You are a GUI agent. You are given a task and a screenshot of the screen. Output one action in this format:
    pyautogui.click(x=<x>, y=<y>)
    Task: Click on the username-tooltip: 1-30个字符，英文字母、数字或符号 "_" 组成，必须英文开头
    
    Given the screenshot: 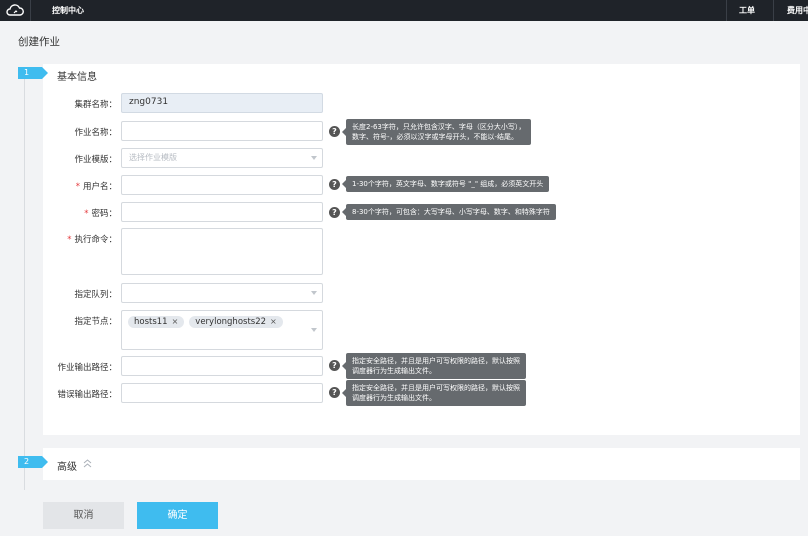 What is the action you would take?
    pyautogui.click(x=445, y=184)
    